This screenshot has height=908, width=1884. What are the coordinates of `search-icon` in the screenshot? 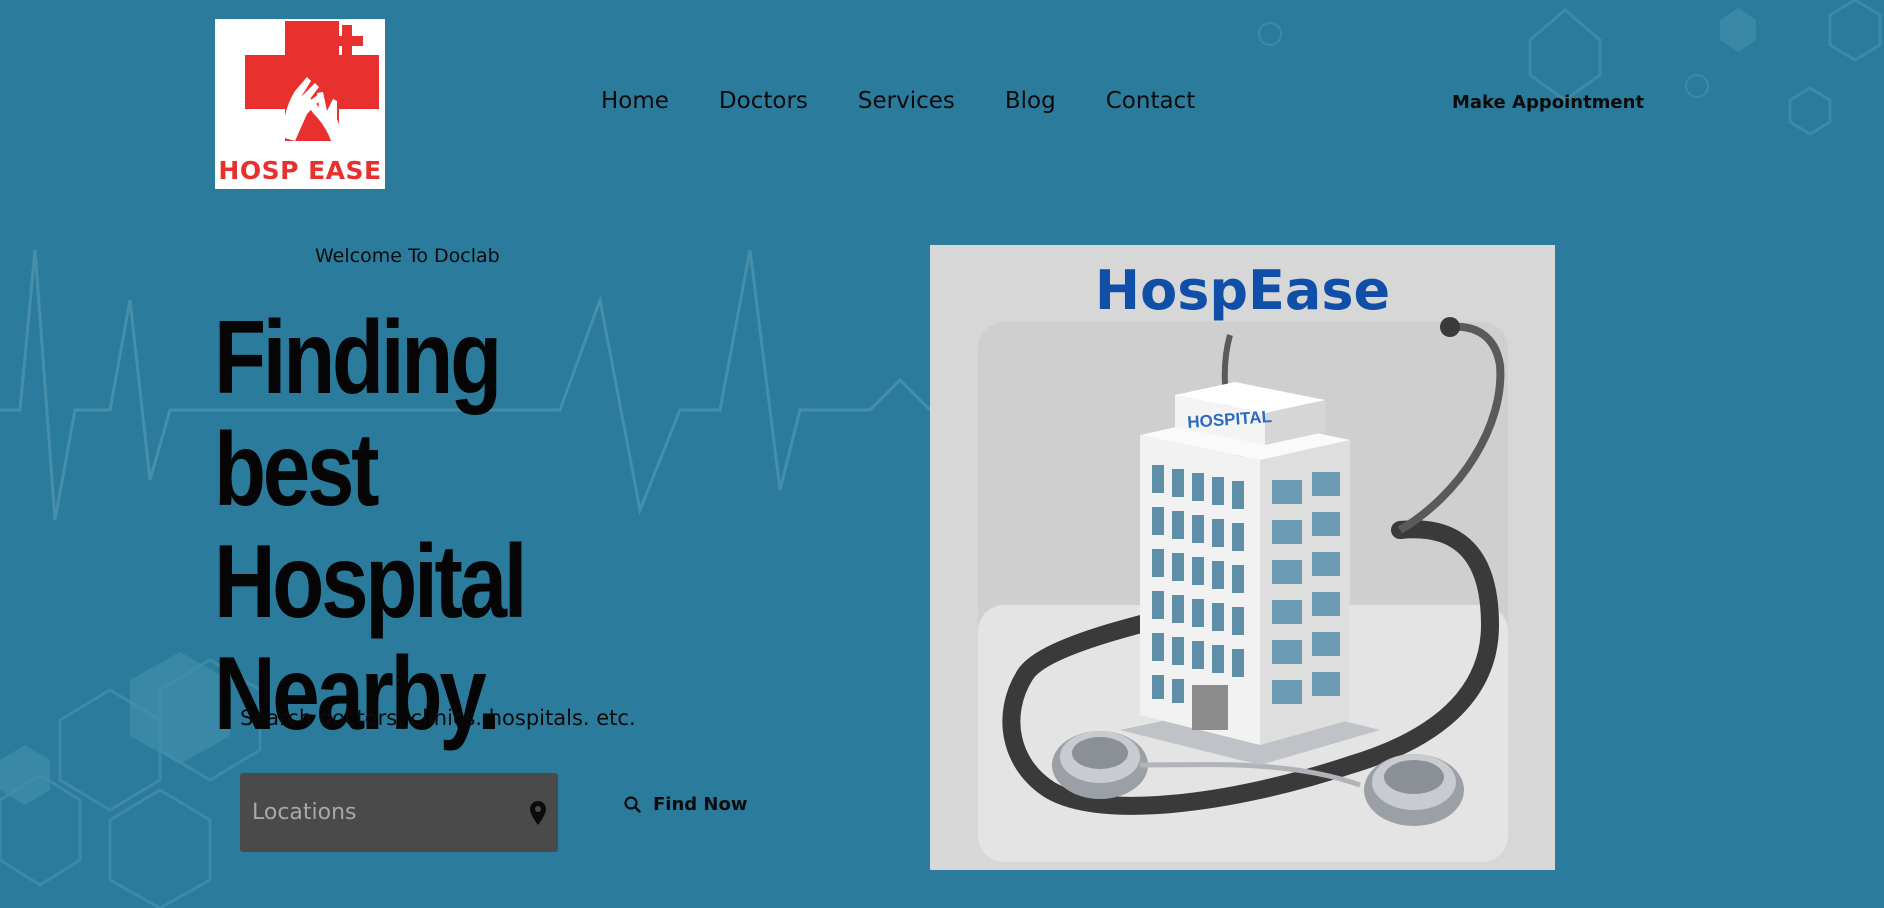 It's located at (632, 804).